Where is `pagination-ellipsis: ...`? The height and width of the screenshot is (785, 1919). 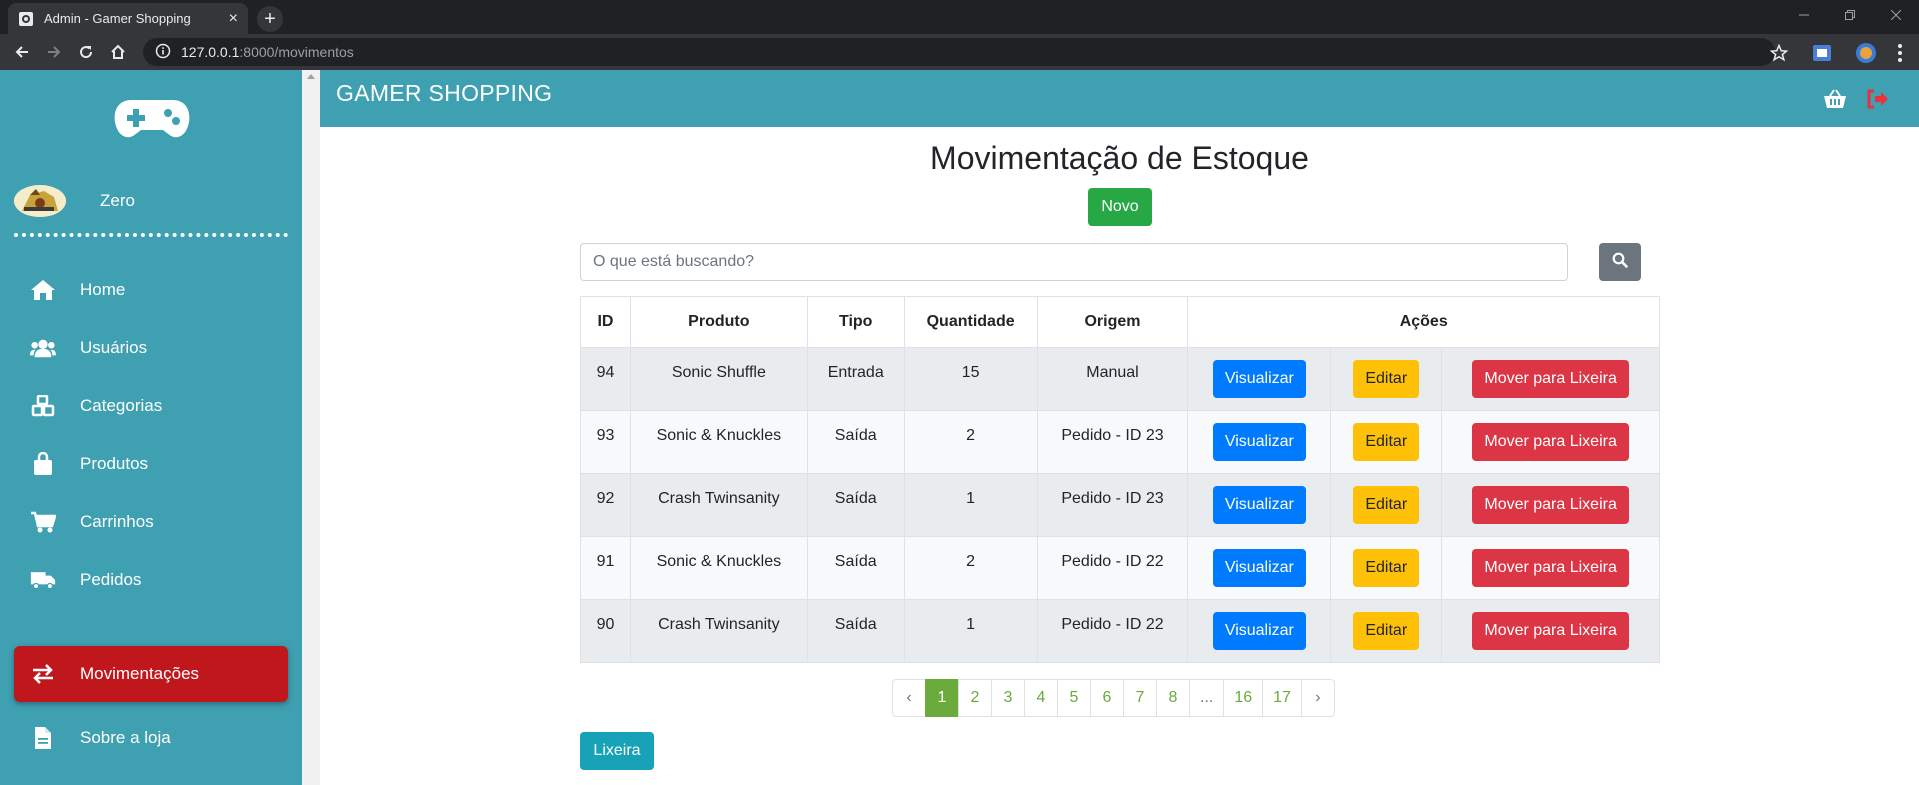
pagination-ellipsis: ... is located at coordinates (1207, 698).